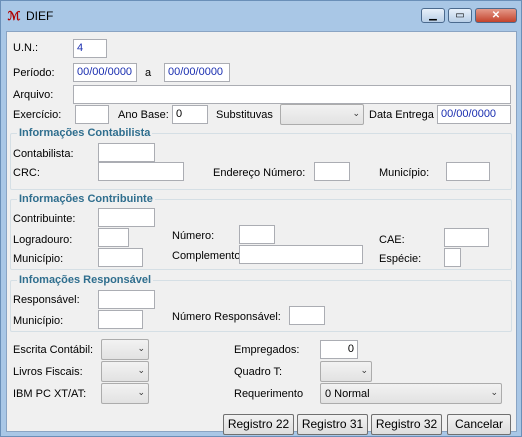 The height and width of the screenshot is (437, 522). I want to click on contabilista-group-title: Informações Contabilista, so click(85, 133).